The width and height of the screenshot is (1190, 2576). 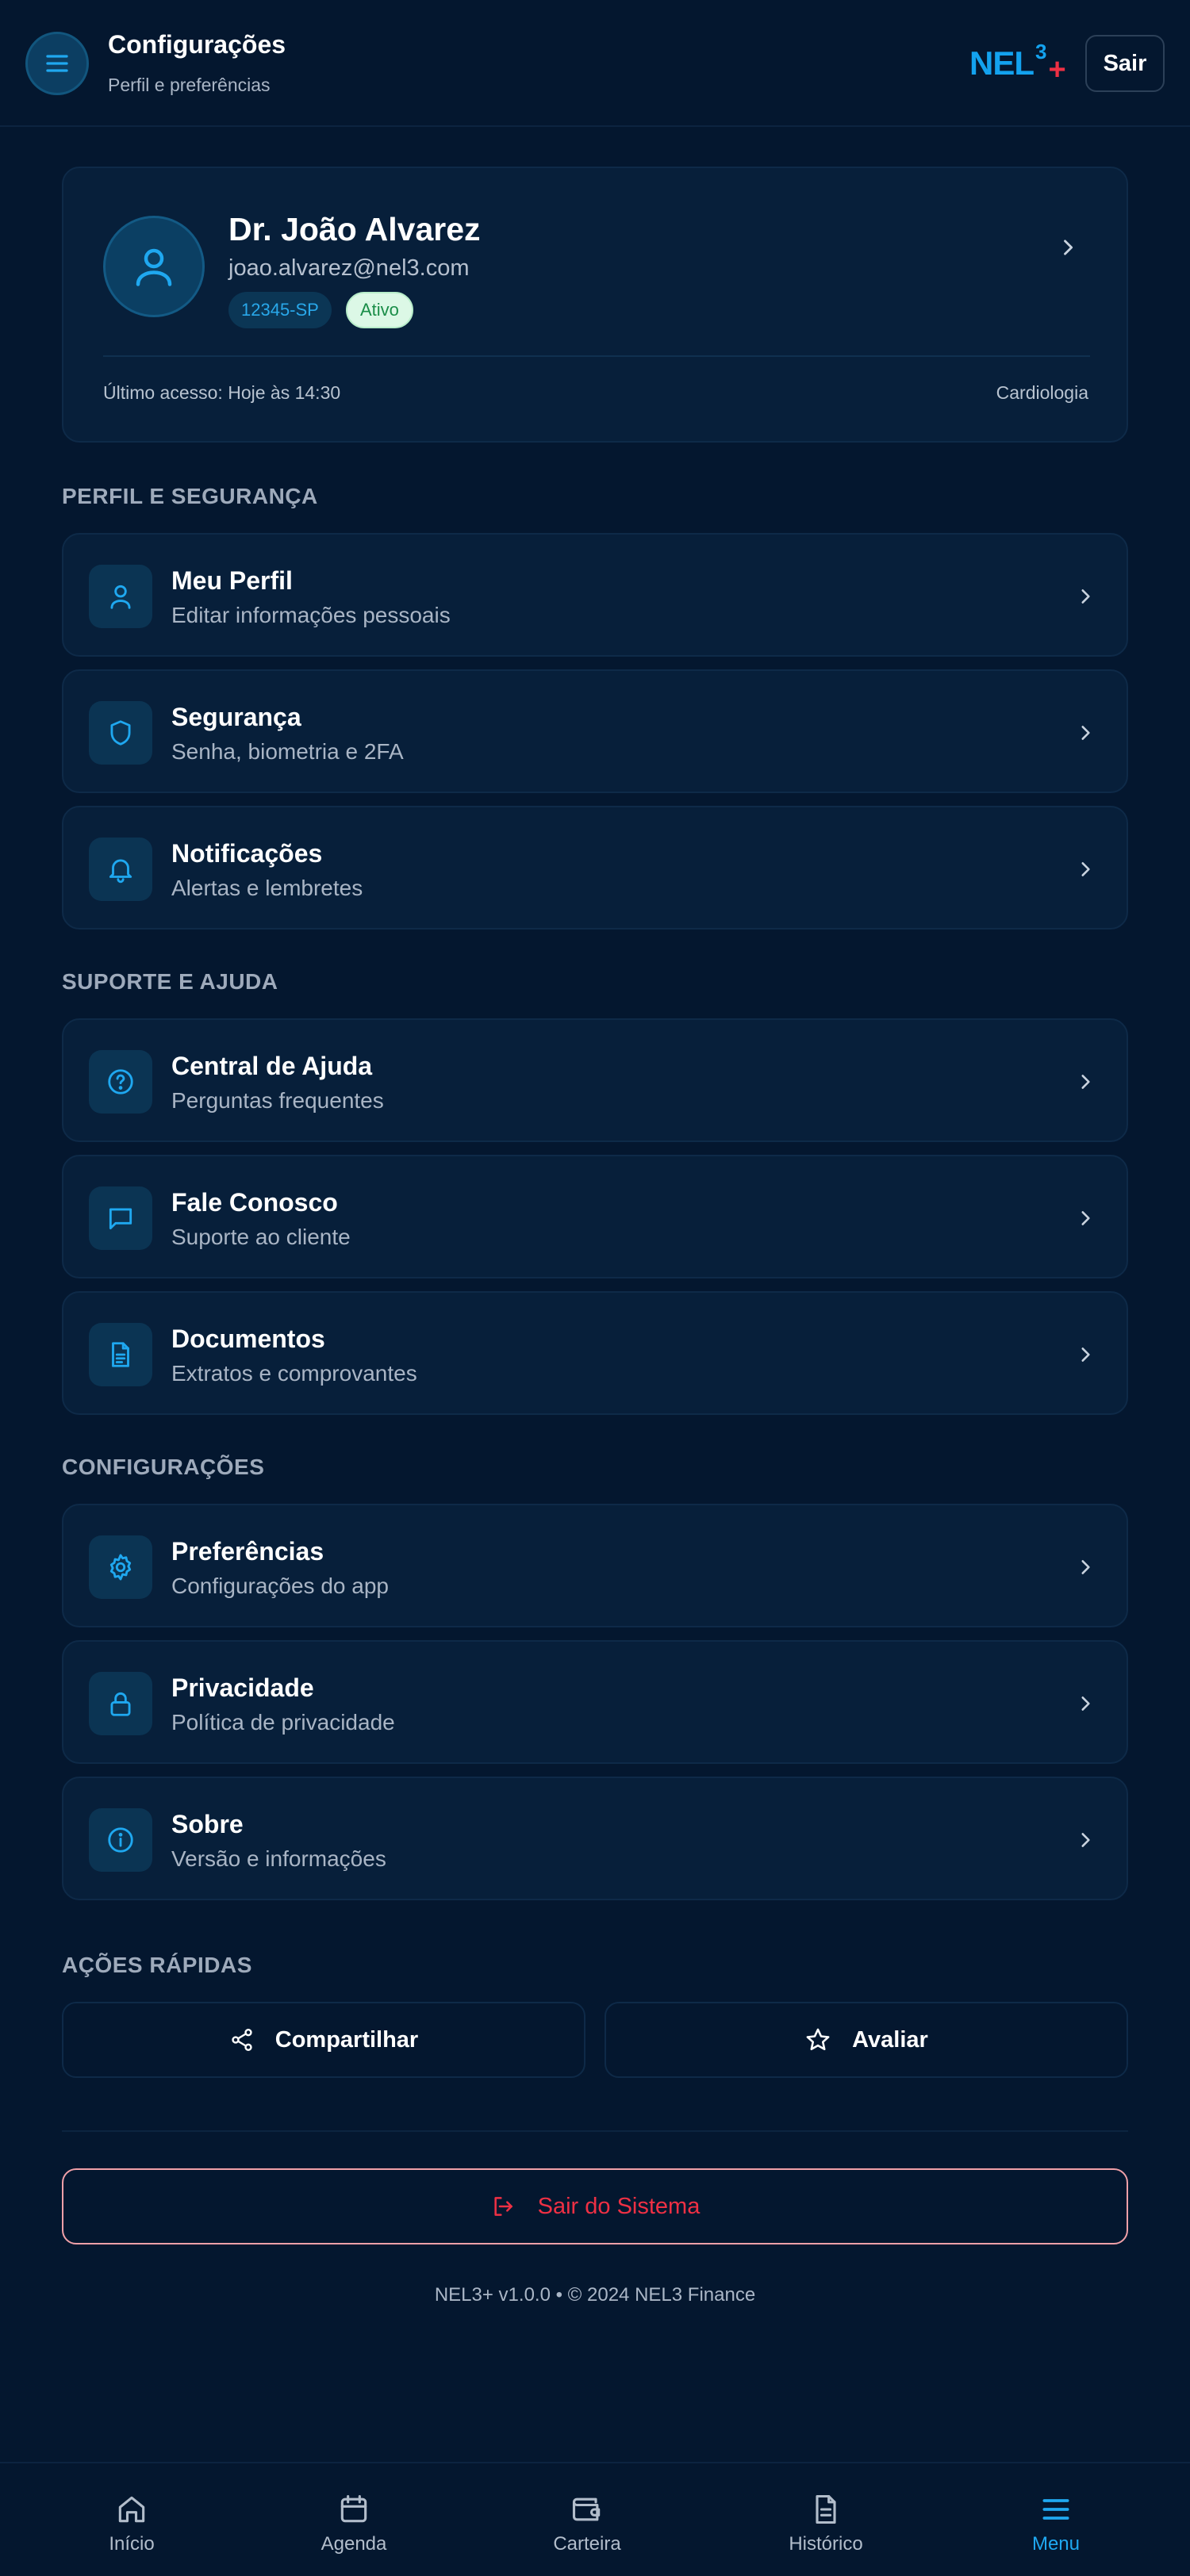 What do you see at coordinates (236, 717) in the screenshot?
I see `item-title: Segurança` at bounding box center [236, 717].